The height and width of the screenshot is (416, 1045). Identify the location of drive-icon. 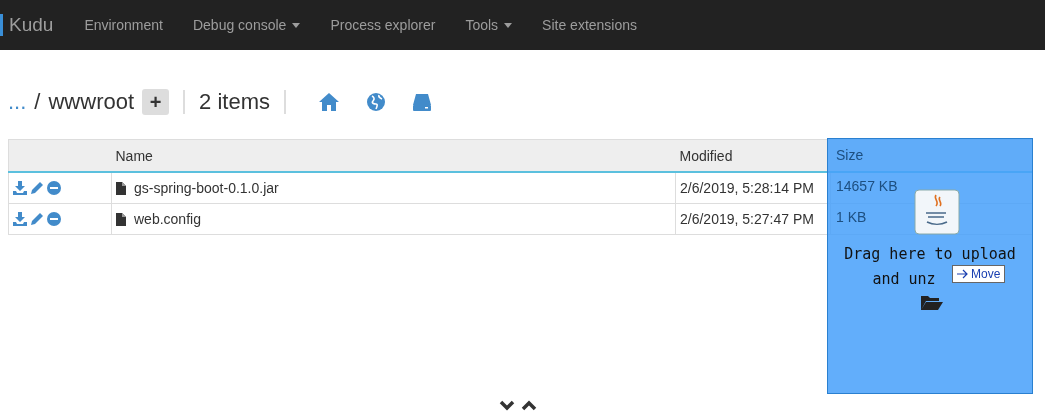
(421, 102).